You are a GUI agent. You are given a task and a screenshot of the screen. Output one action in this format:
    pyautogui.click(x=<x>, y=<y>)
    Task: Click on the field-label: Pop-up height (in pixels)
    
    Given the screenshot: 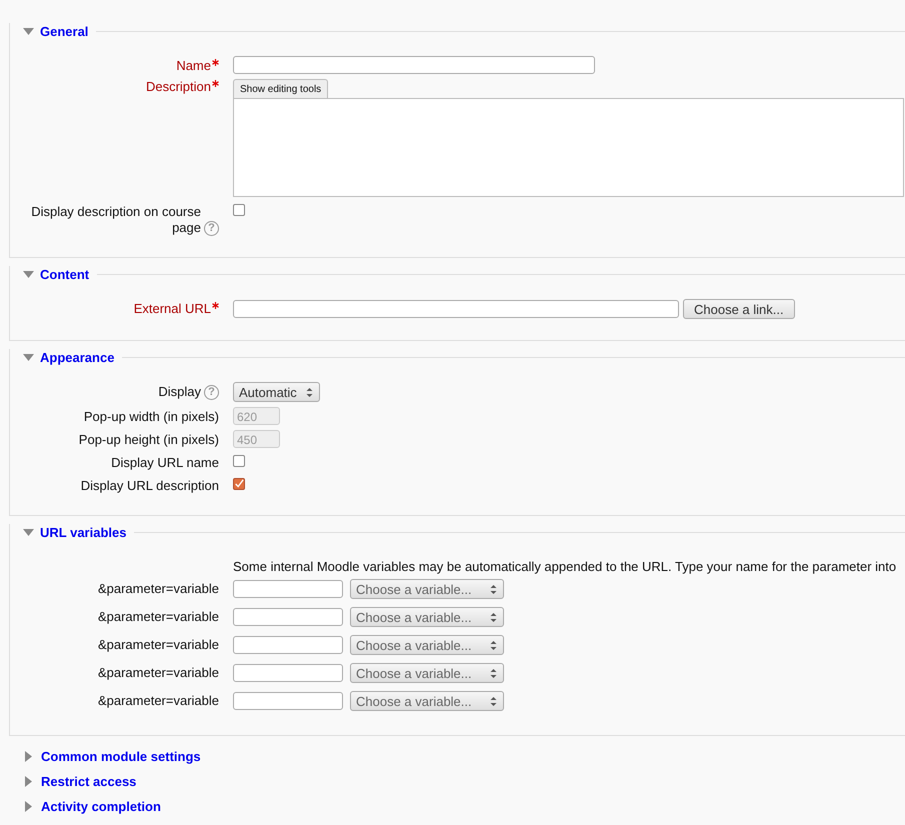 What is the action you would take?
    pyautogui.click(x=148, y=440)
    